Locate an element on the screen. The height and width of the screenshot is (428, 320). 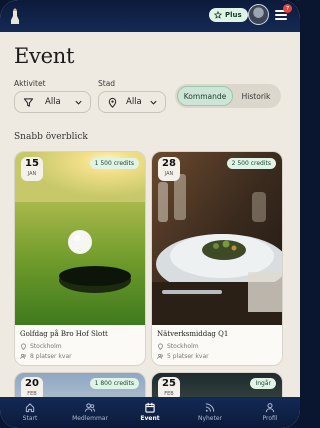
credits-badge: Ingår is located at coordinates (263, 383).